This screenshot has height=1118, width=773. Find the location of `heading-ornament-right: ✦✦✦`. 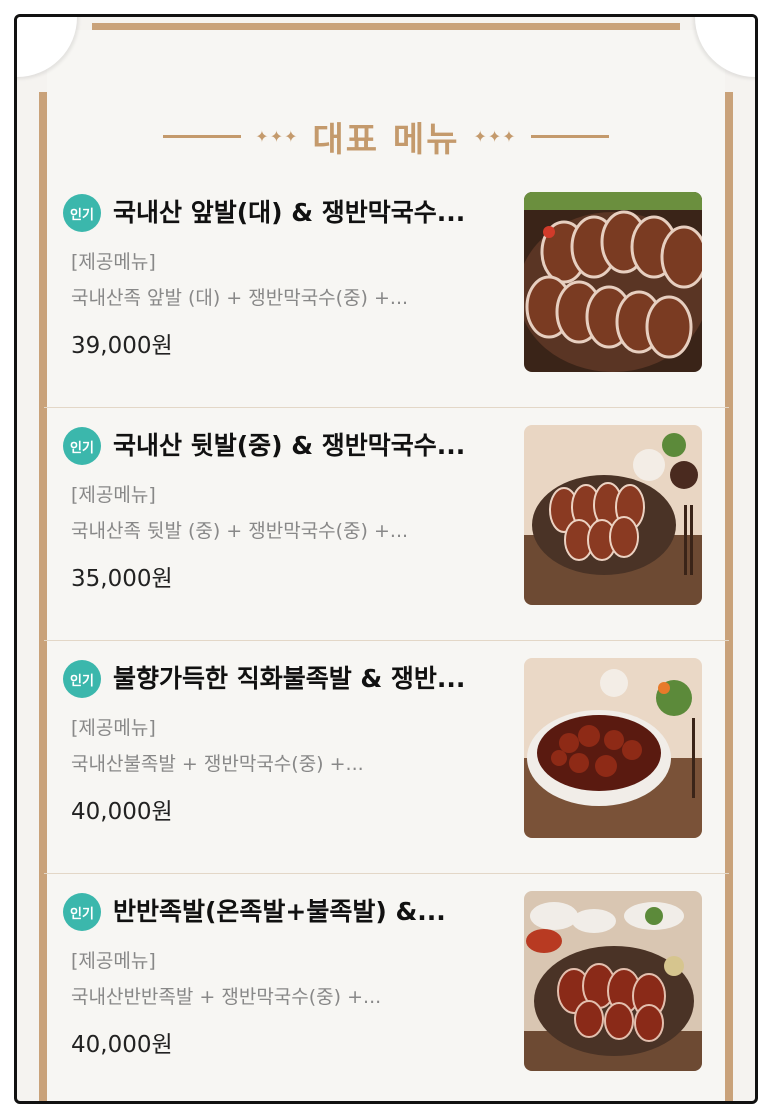

heading-ornament-right: ✦✦✦ is located at coordinates (495, 136).